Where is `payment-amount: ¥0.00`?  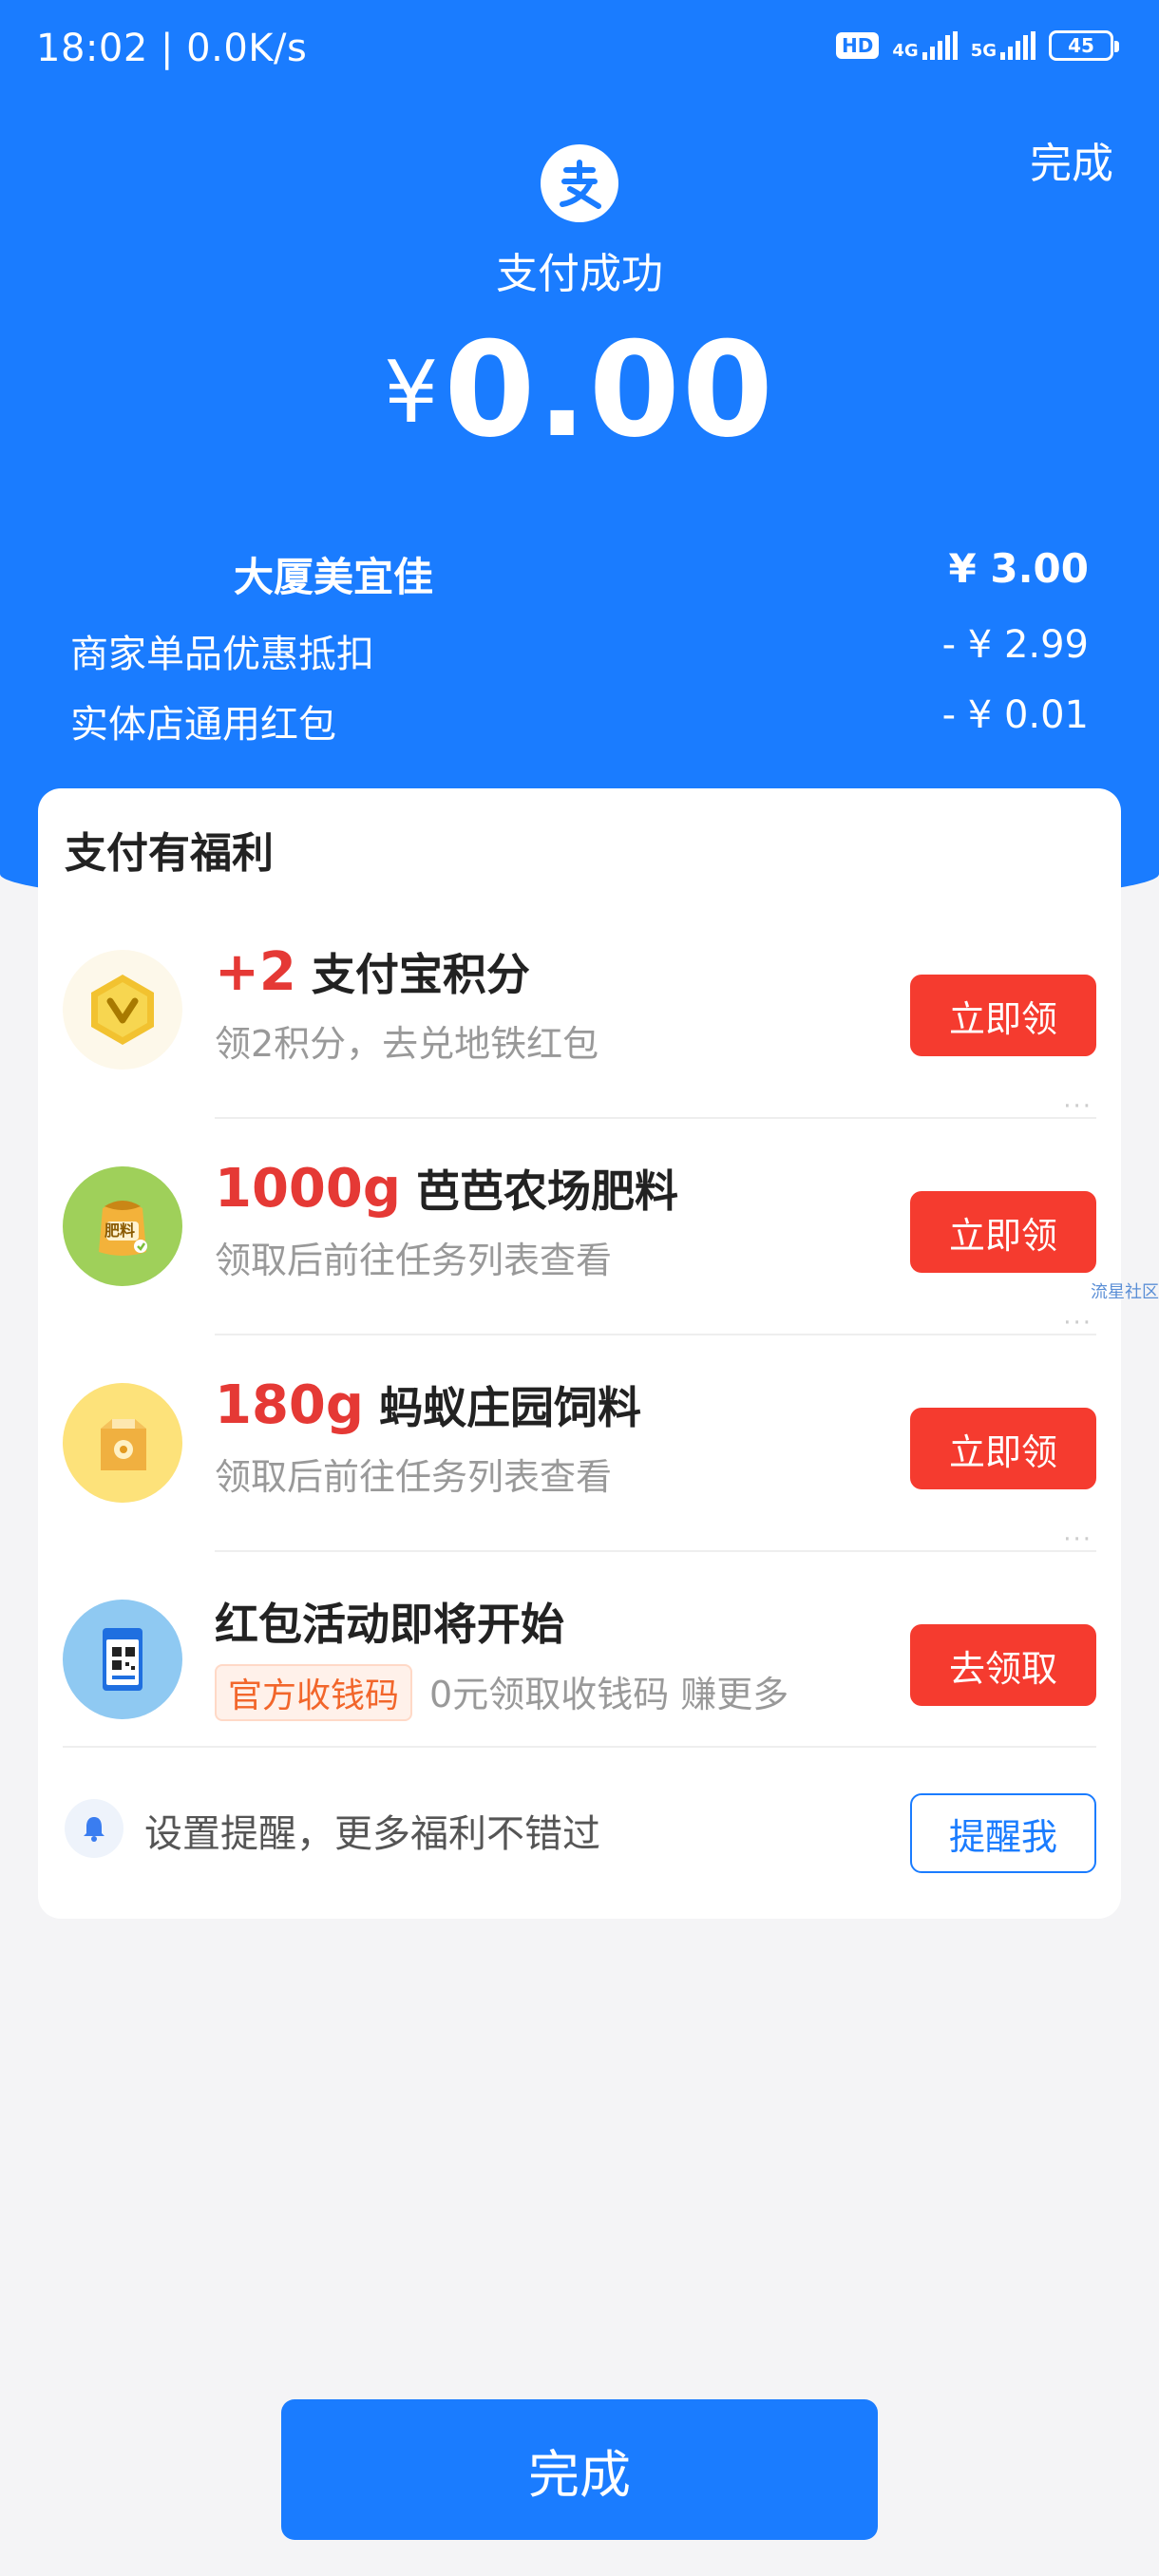 payment-amount: ¥0.00 is located at coordinates (579, 389).